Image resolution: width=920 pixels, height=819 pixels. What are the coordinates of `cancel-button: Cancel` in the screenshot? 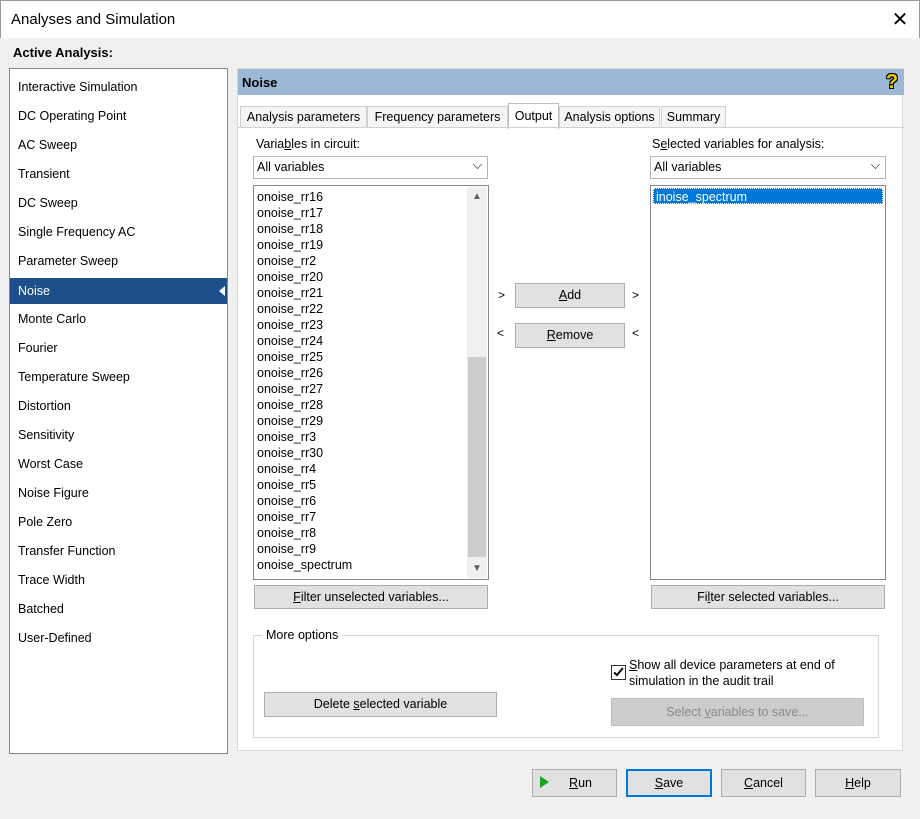 It's located at (763, 783).